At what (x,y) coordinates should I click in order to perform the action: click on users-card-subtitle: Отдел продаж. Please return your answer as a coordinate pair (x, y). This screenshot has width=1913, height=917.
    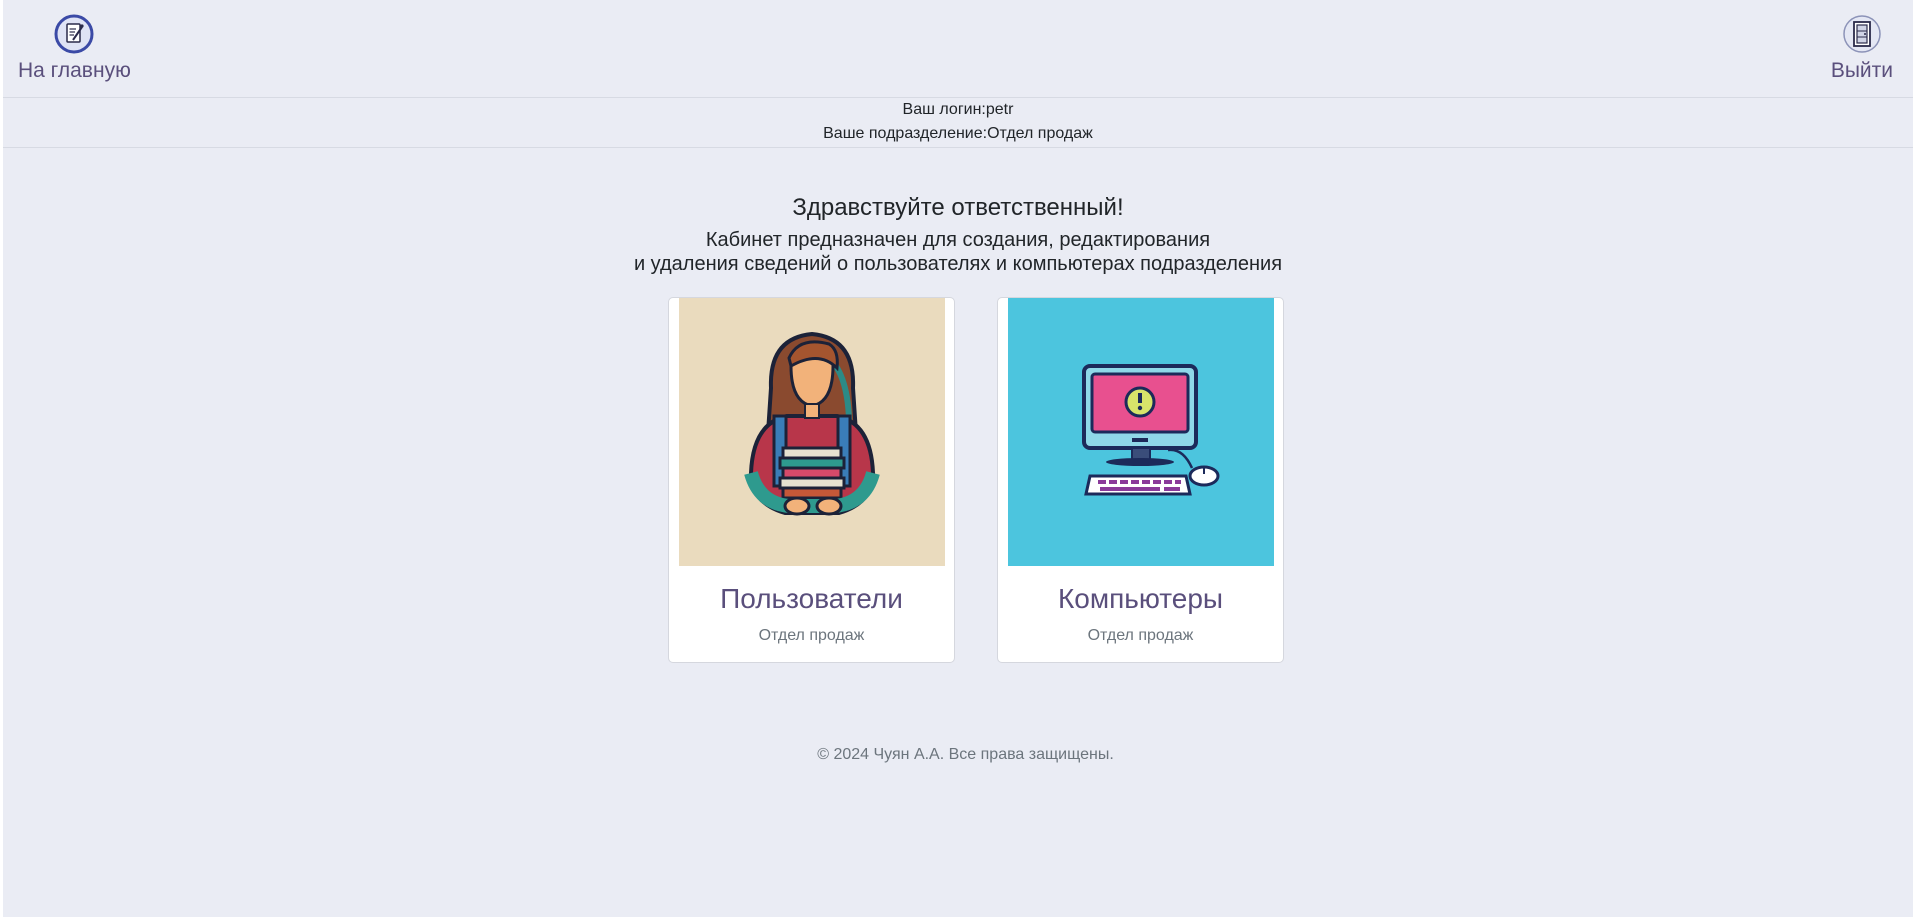
    Looking at the image, I should click on (811, 635).